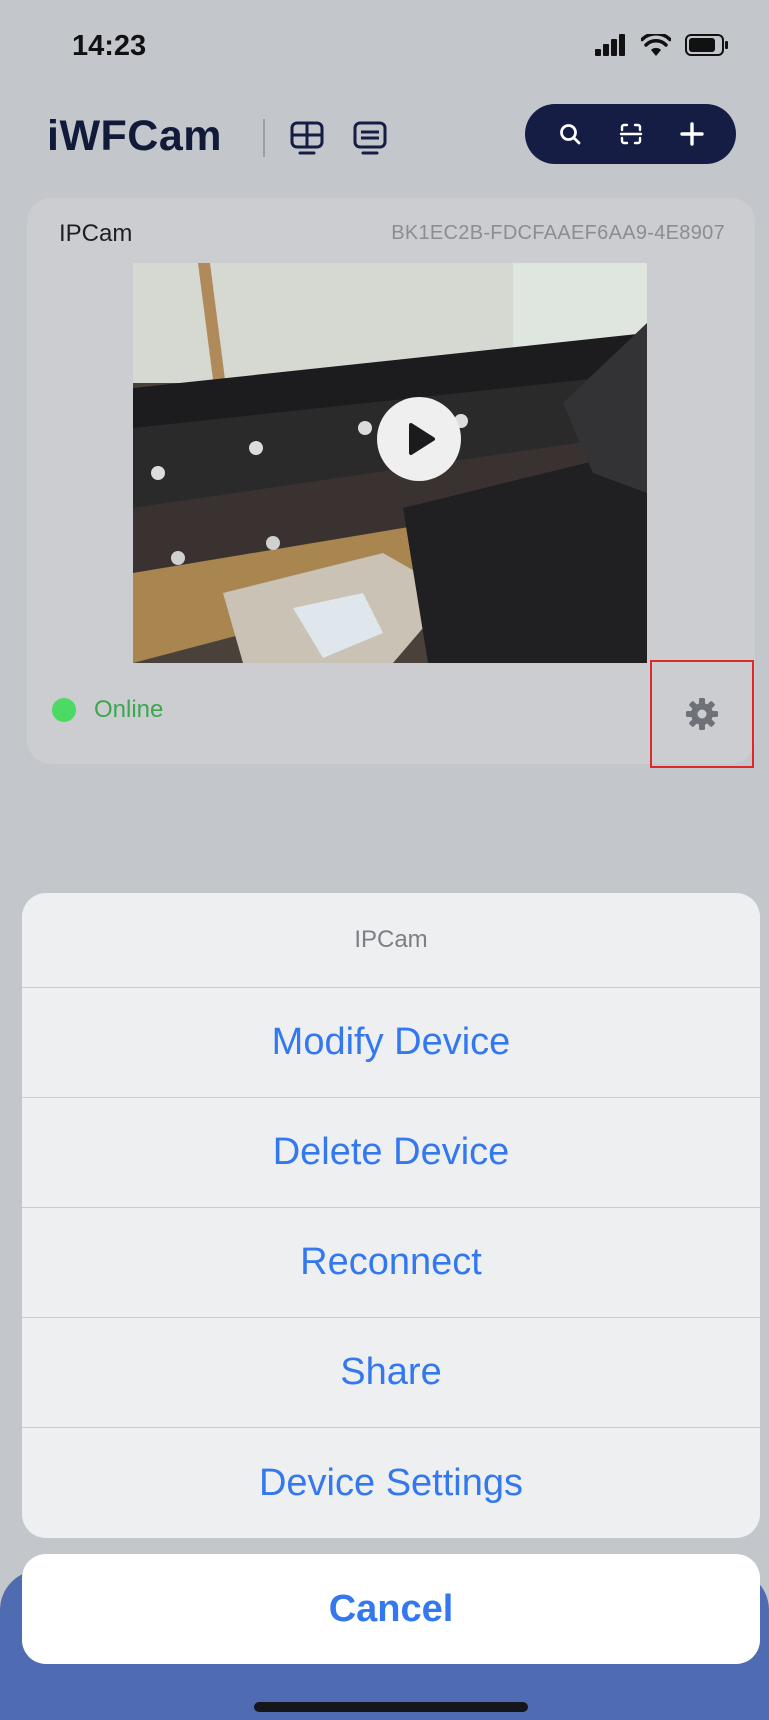 Image resolution: width=769 pixels, height=1720 pixels. Describe the element at coordinates (307, 138) in the screenshot. I see `grid-view-icon` at that location.